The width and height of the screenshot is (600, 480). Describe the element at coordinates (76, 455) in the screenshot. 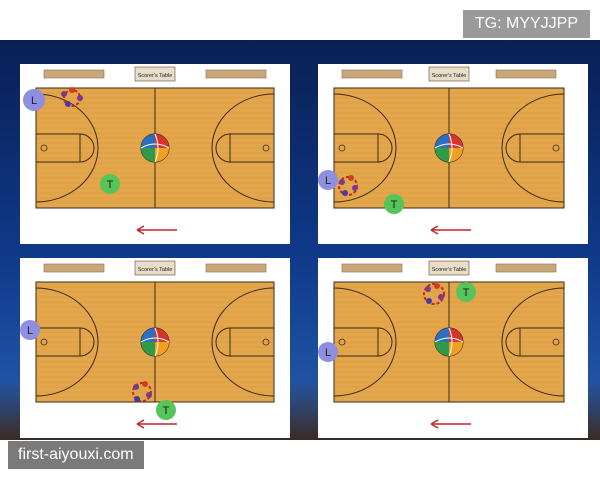

I see `site-watermark: first-aiyouxi.com` at that location.